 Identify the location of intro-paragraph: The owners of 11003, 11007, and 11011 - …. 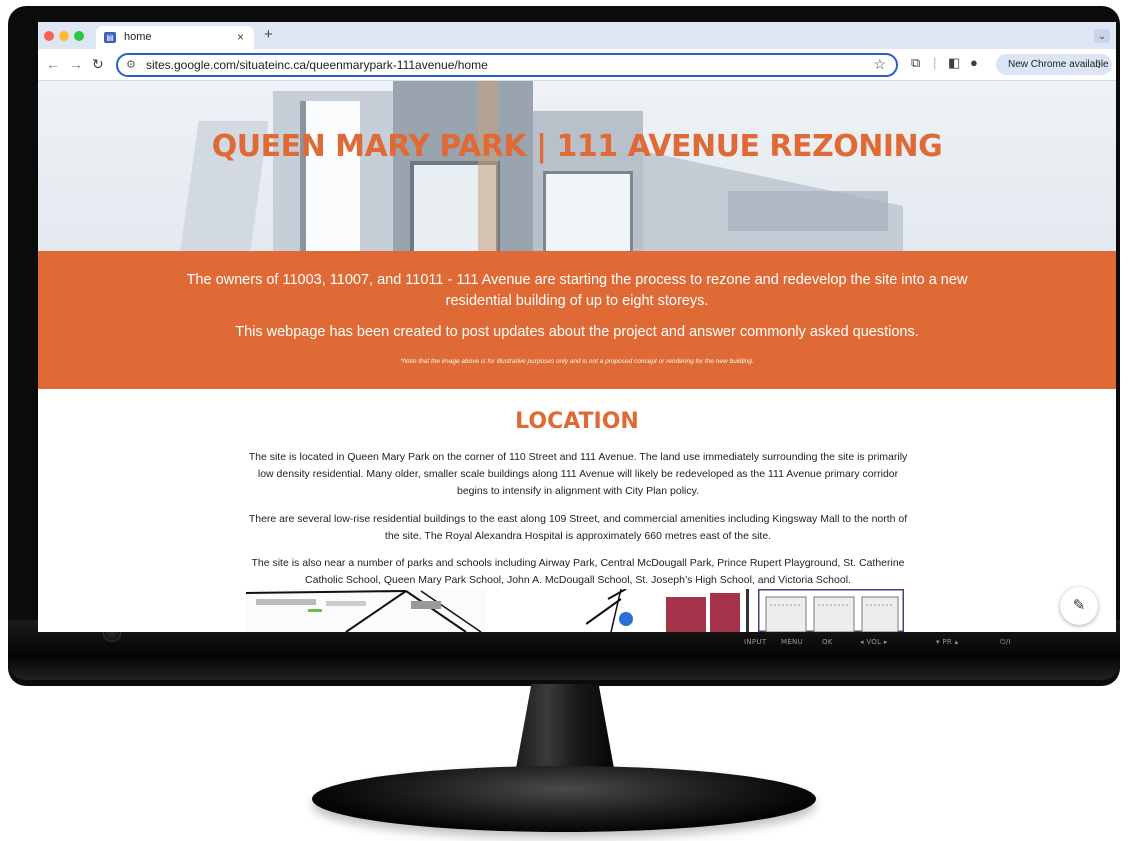
(577, 290).